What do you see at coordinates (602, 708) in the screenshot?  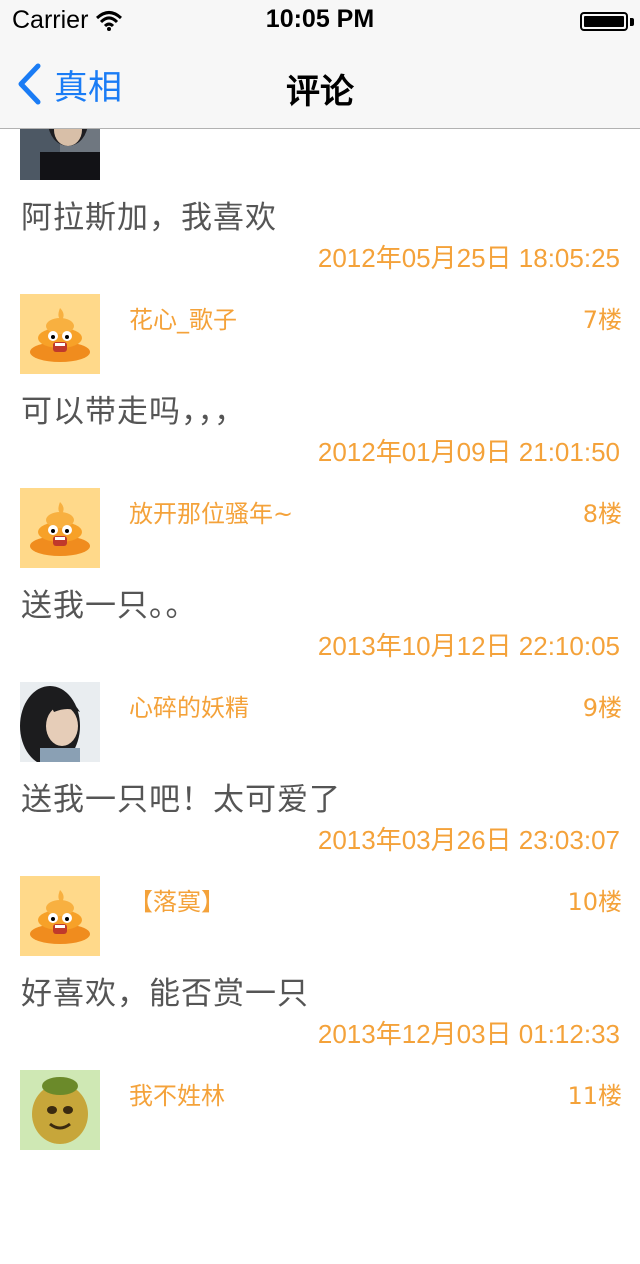 I see `comment-floor: 9楼` at bounding box center [602, 708].